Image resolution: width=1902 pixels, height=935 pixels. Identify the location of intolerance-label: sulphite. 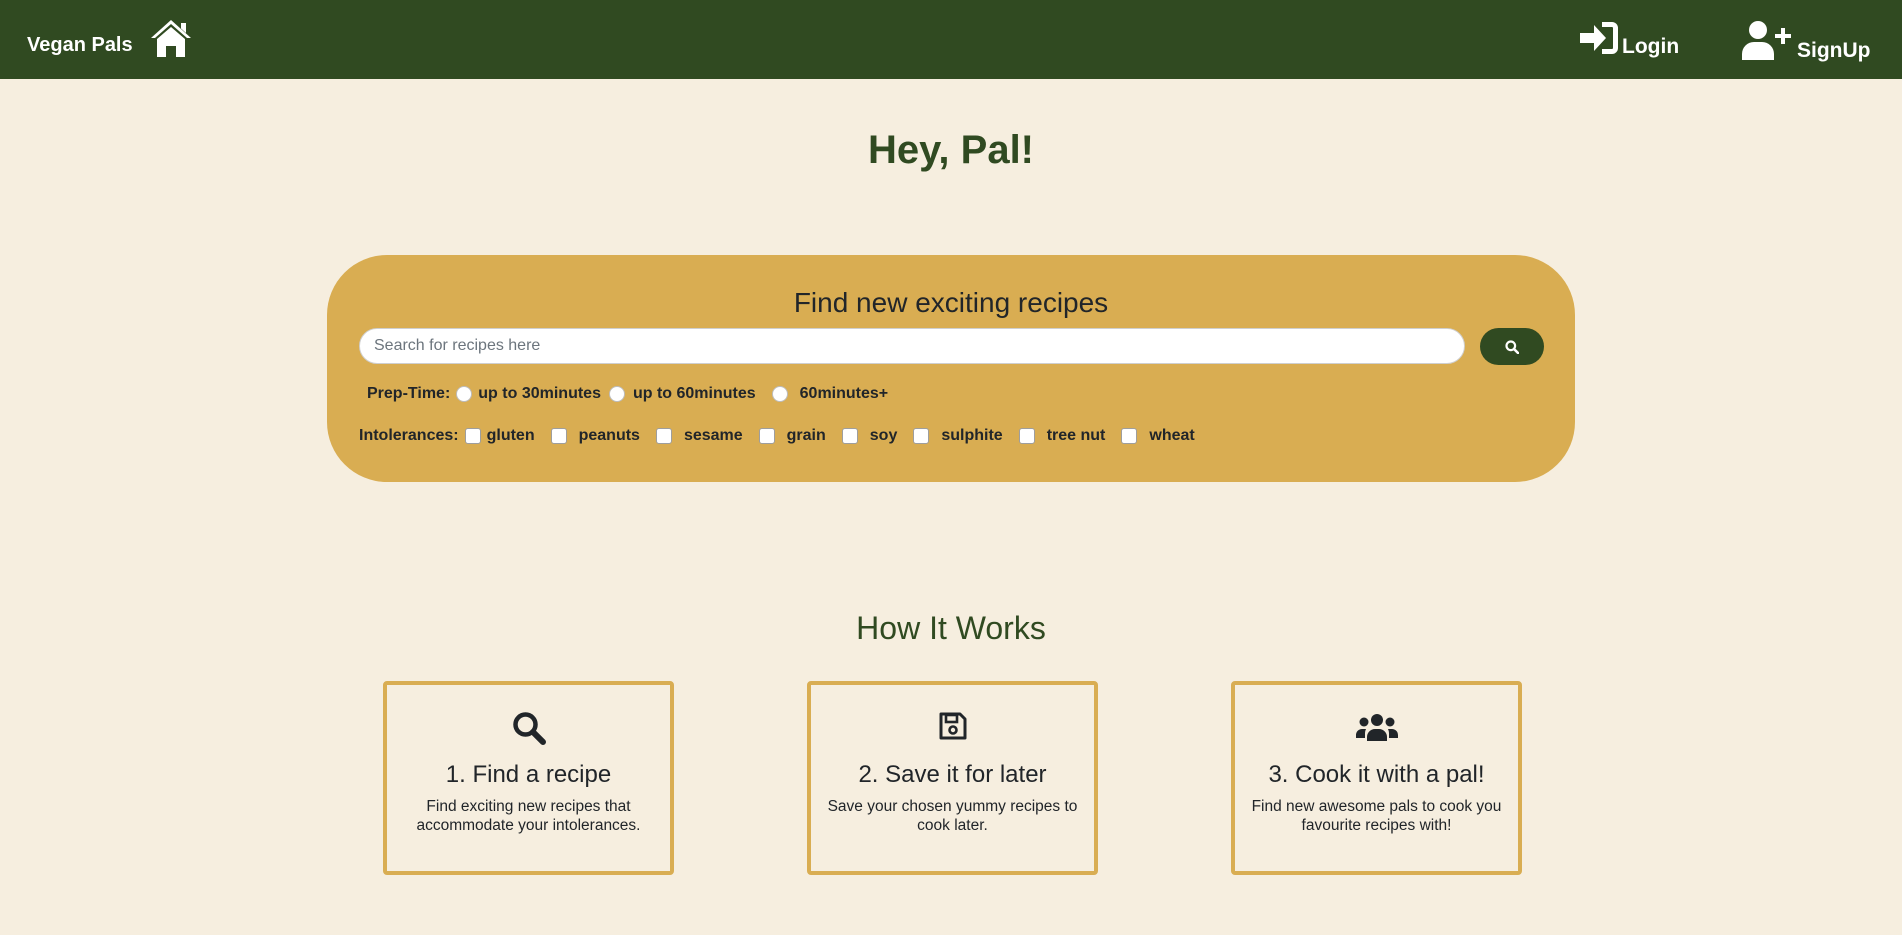
(972, 435).